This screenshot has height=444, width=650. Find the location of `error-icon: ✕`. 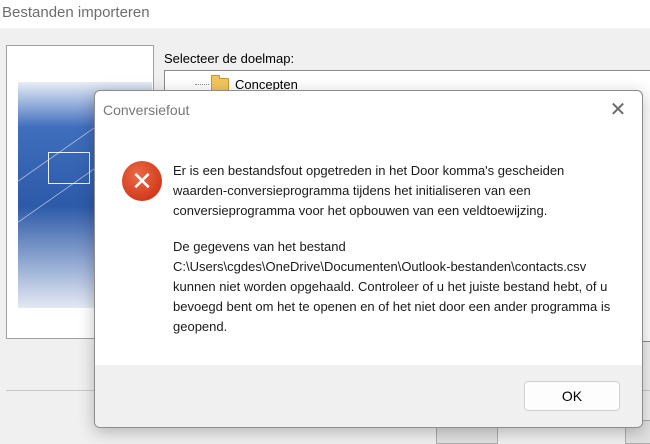

error-icon: ✕ is located at coordinates (142, 181).